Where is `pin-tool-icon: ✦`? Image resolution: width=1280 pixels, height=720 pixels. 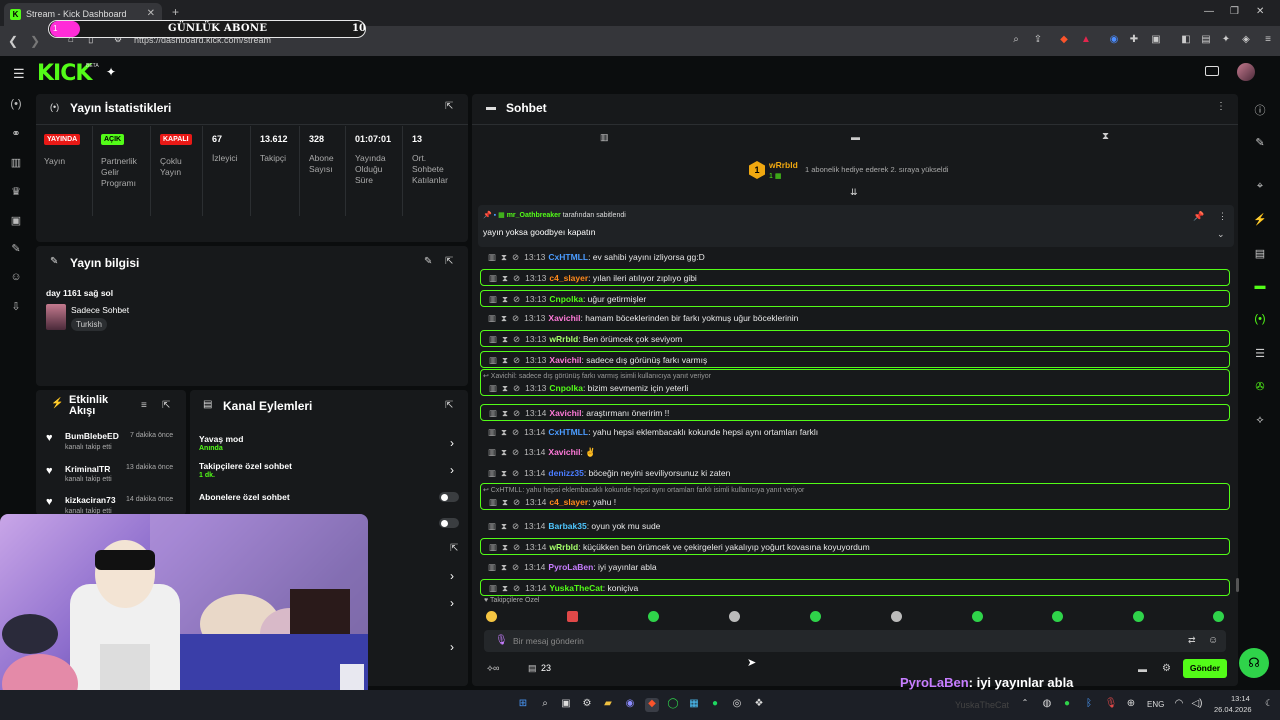 pin-tool-icon: ✦ is located at coordinates (111, 72).